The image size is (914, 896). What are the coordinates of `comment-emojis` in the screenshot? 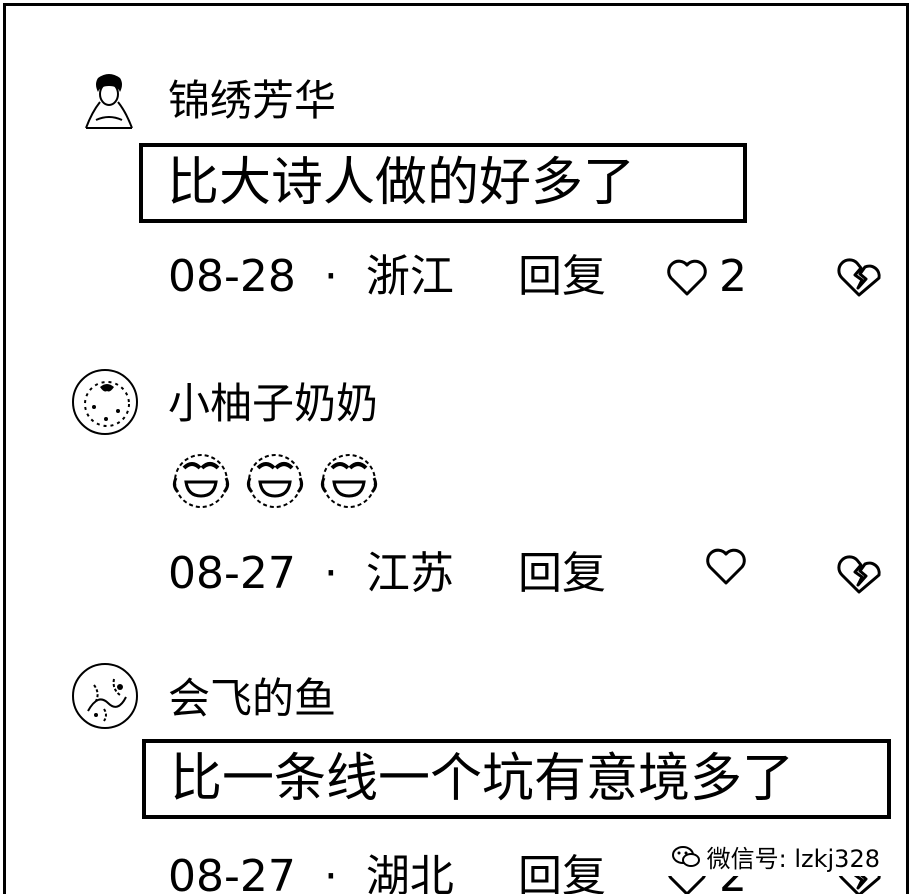 It's located at (275, 479).